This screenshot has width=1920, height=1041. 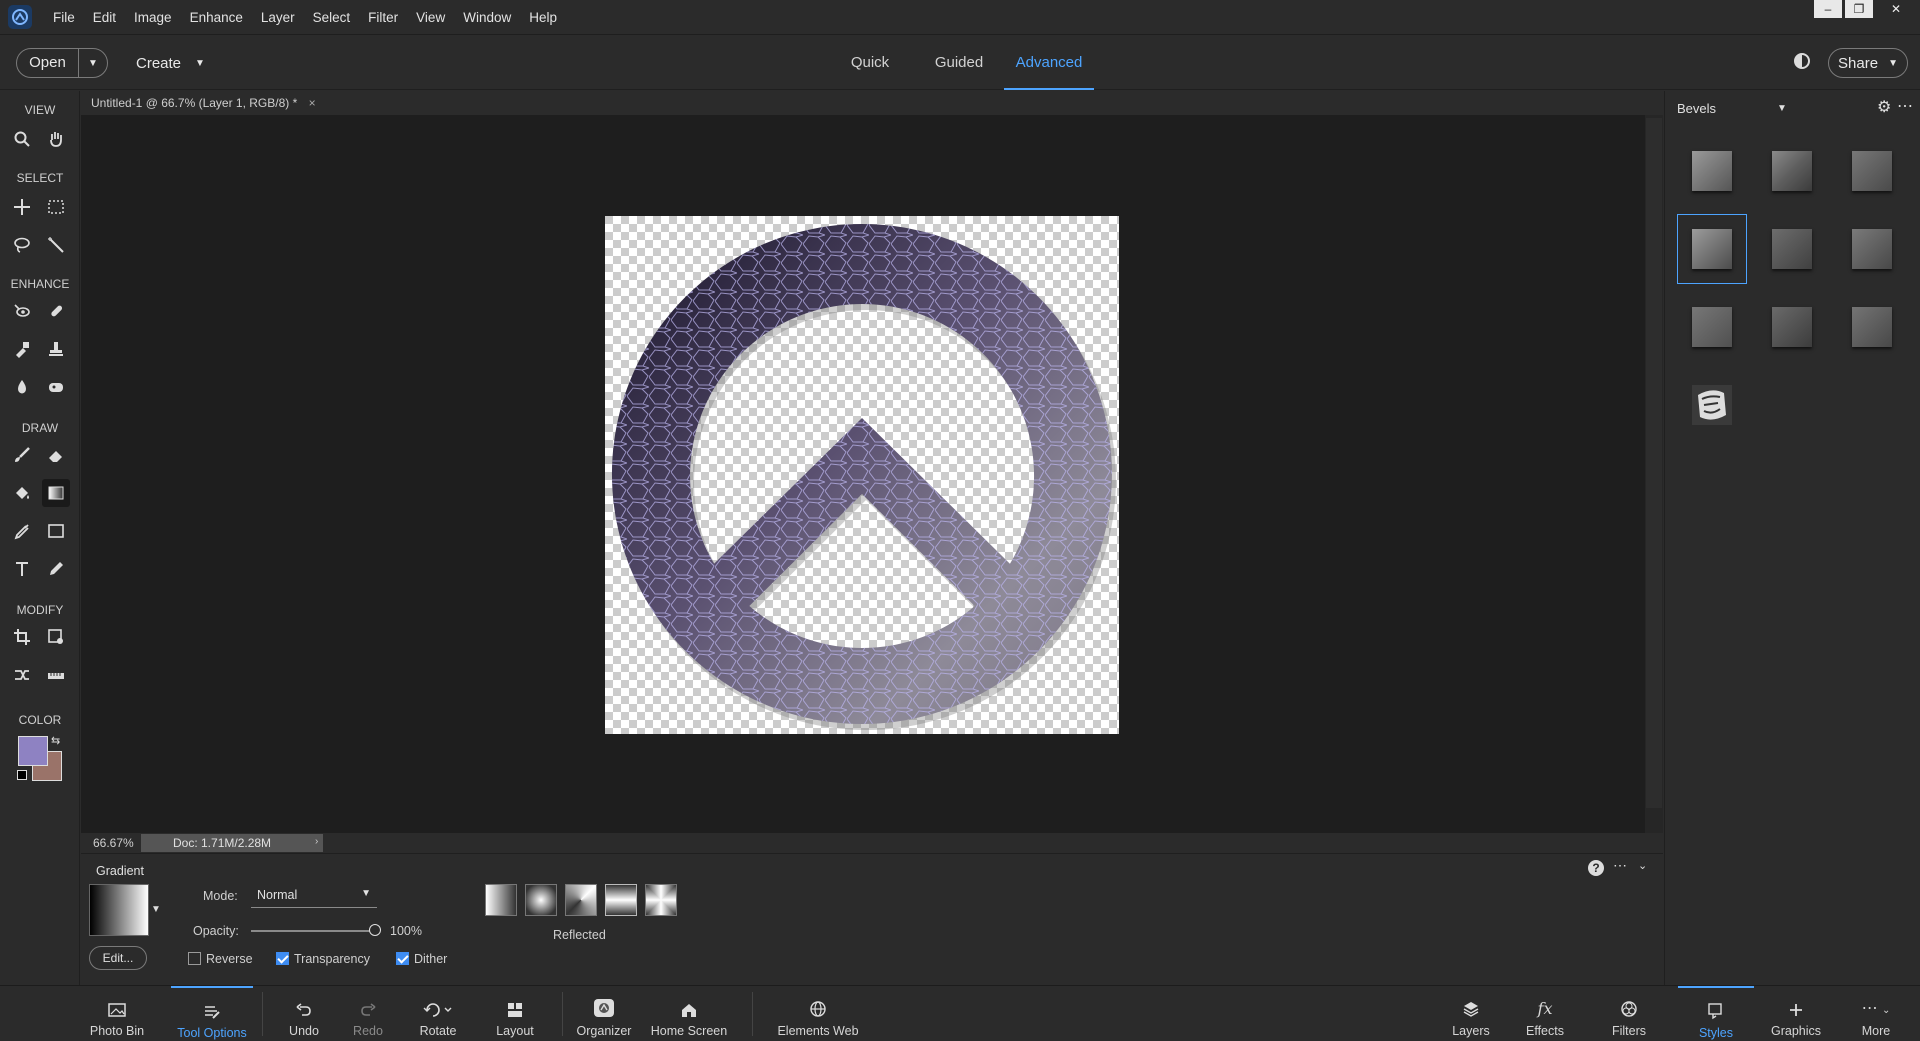 What do you see at coordinates (170, 63) in the screenshot?
I see `create-button: Create ▼` at bounding box center [170, 63].